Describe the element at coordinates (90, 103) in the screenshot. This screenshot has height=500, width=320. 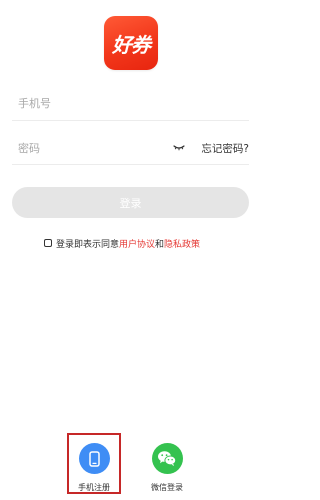
I see `phone-input` at that location.